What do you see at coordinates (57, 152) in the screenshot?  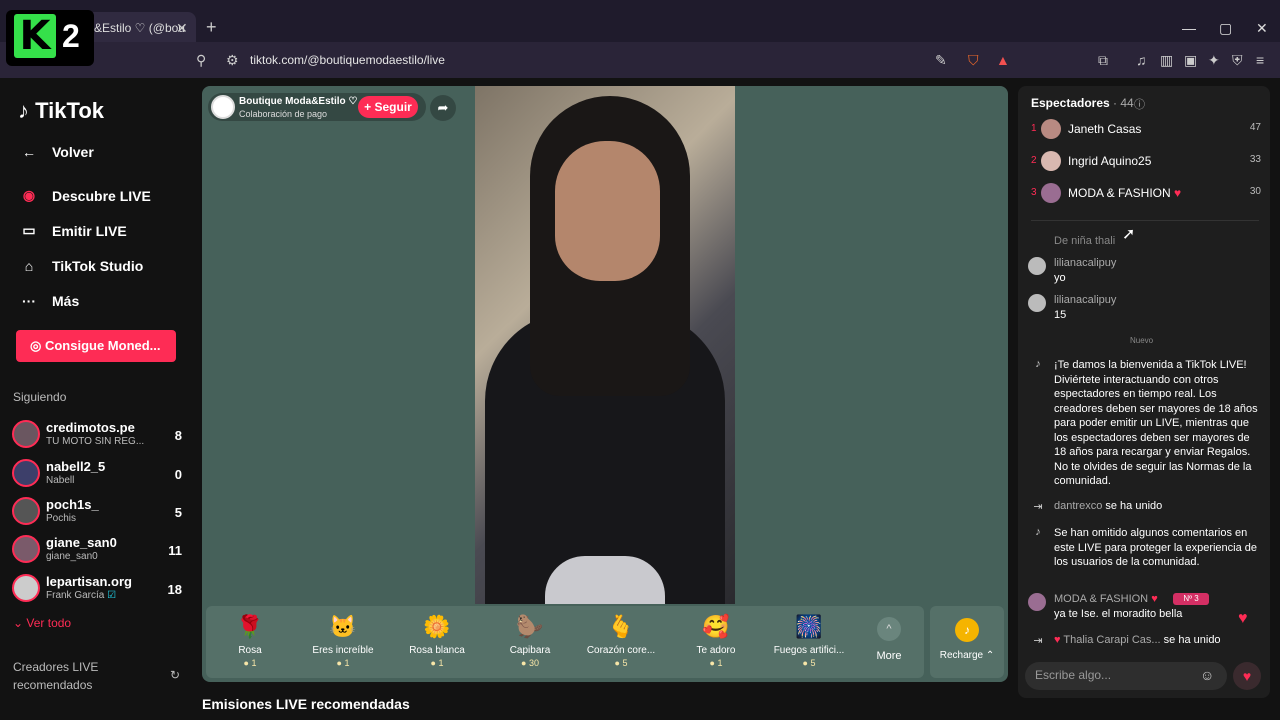 I see `nav-back: ← Volver` at bounding box center [57, 152].